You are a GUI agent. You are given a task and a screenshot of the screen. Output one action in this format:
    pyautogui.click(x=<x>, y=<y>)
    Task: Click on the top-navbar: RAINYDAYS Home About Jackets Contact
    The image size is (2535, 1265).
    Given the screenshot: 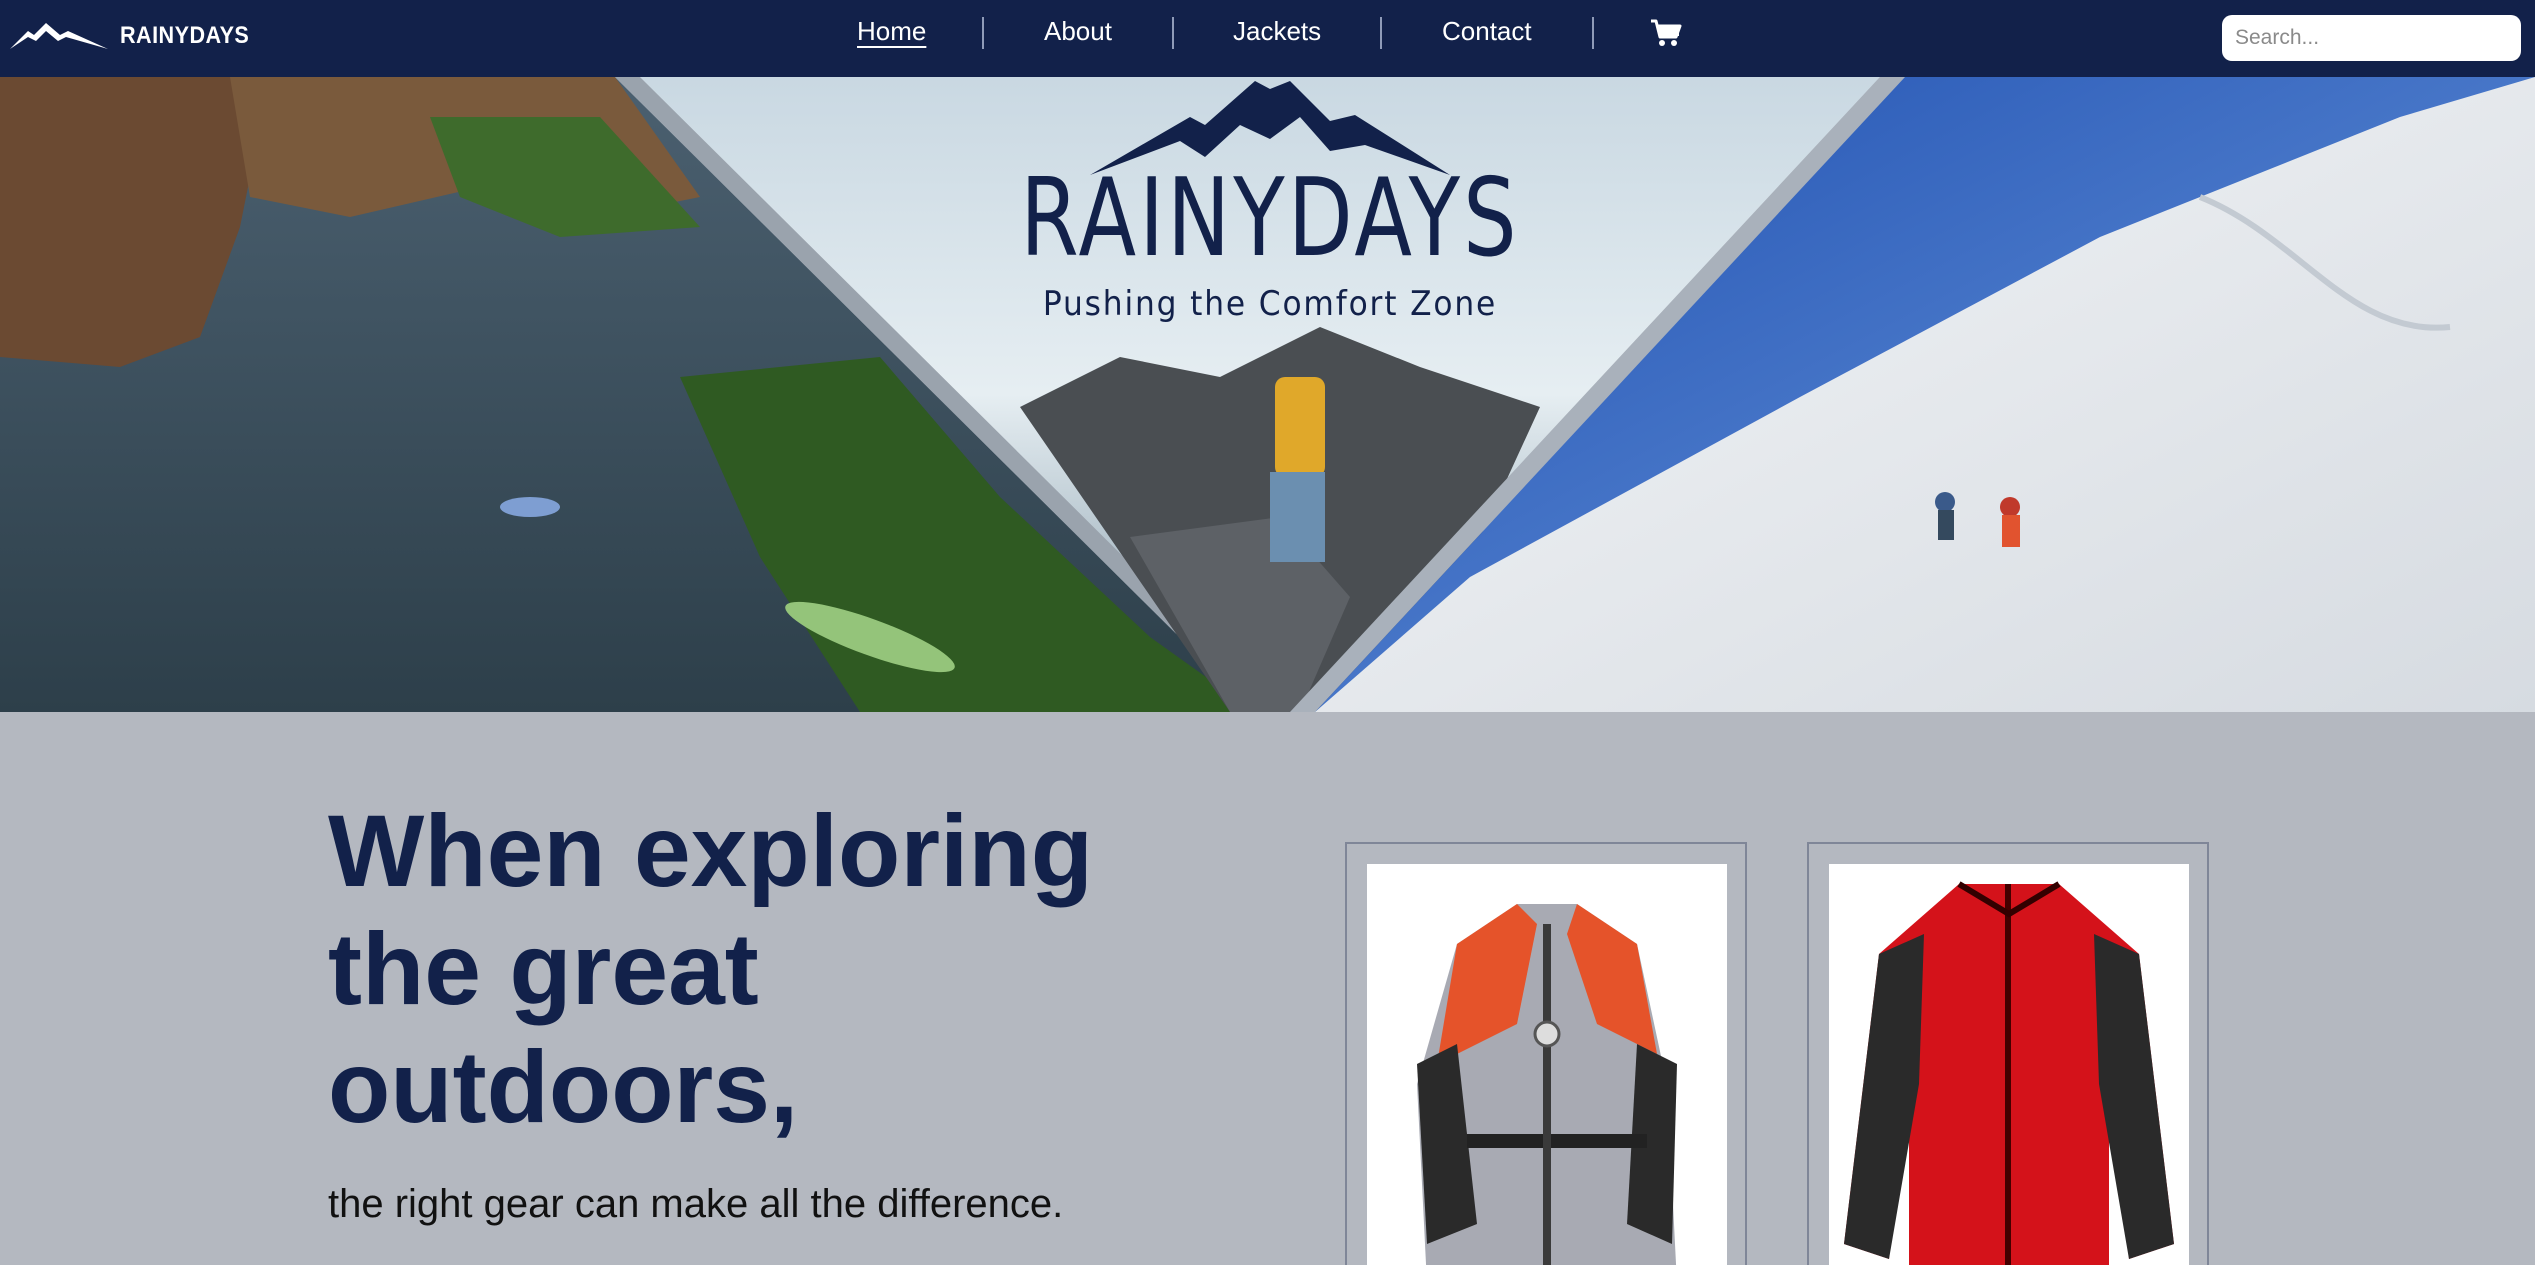 What is the action you would take?
    pyautogui.click(x=1267, y=38)
    